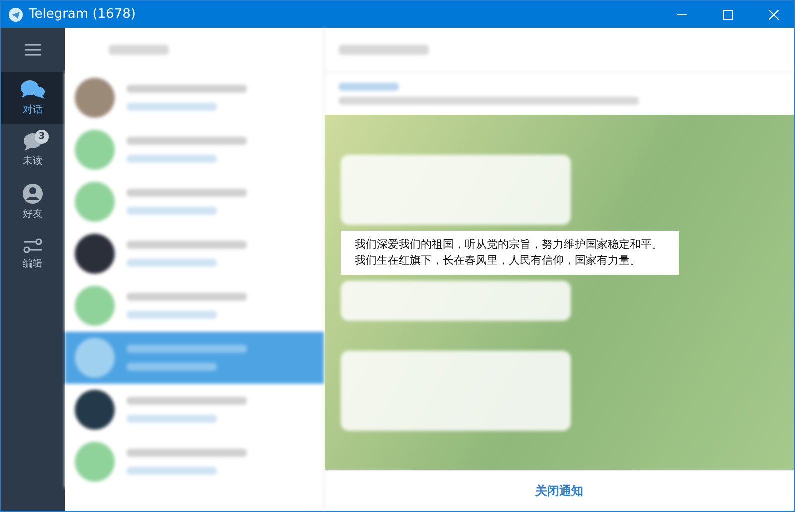 This screenshot has height=512, width=795. I want to click on unread-badge: 3, so click(42, 137).